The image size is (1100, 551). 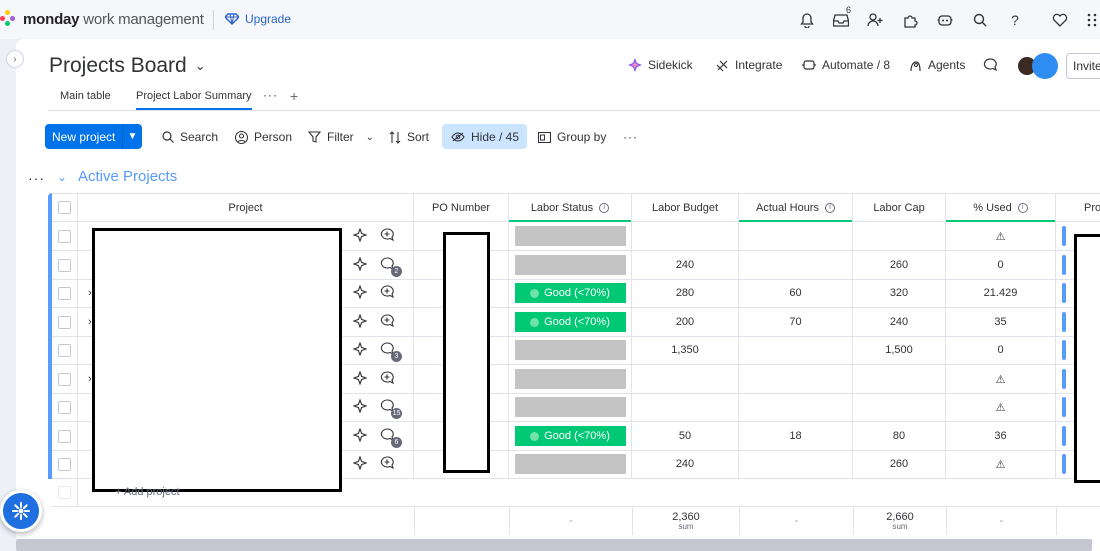 I want to click on tab-project-labor-summary: Project Labor Summary, so click(x=194, y=100).